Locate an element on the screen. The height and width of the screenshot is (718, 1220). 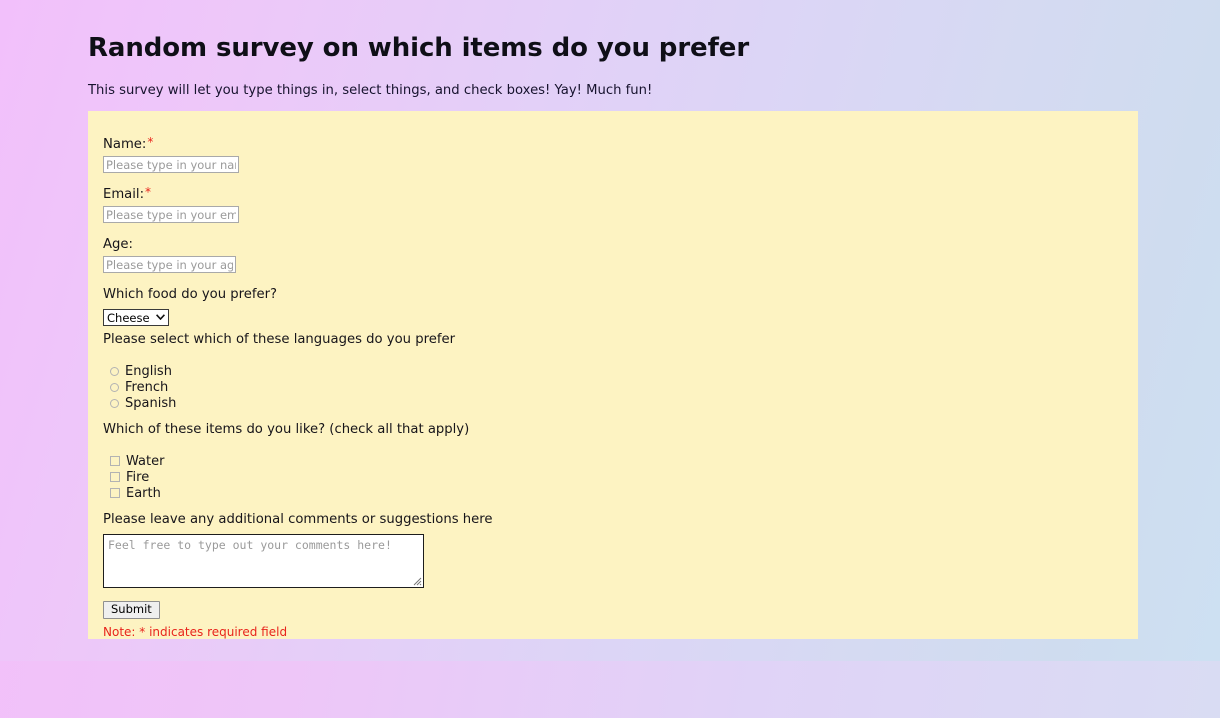
checkbox-fire is located at coordinates (115, 477).